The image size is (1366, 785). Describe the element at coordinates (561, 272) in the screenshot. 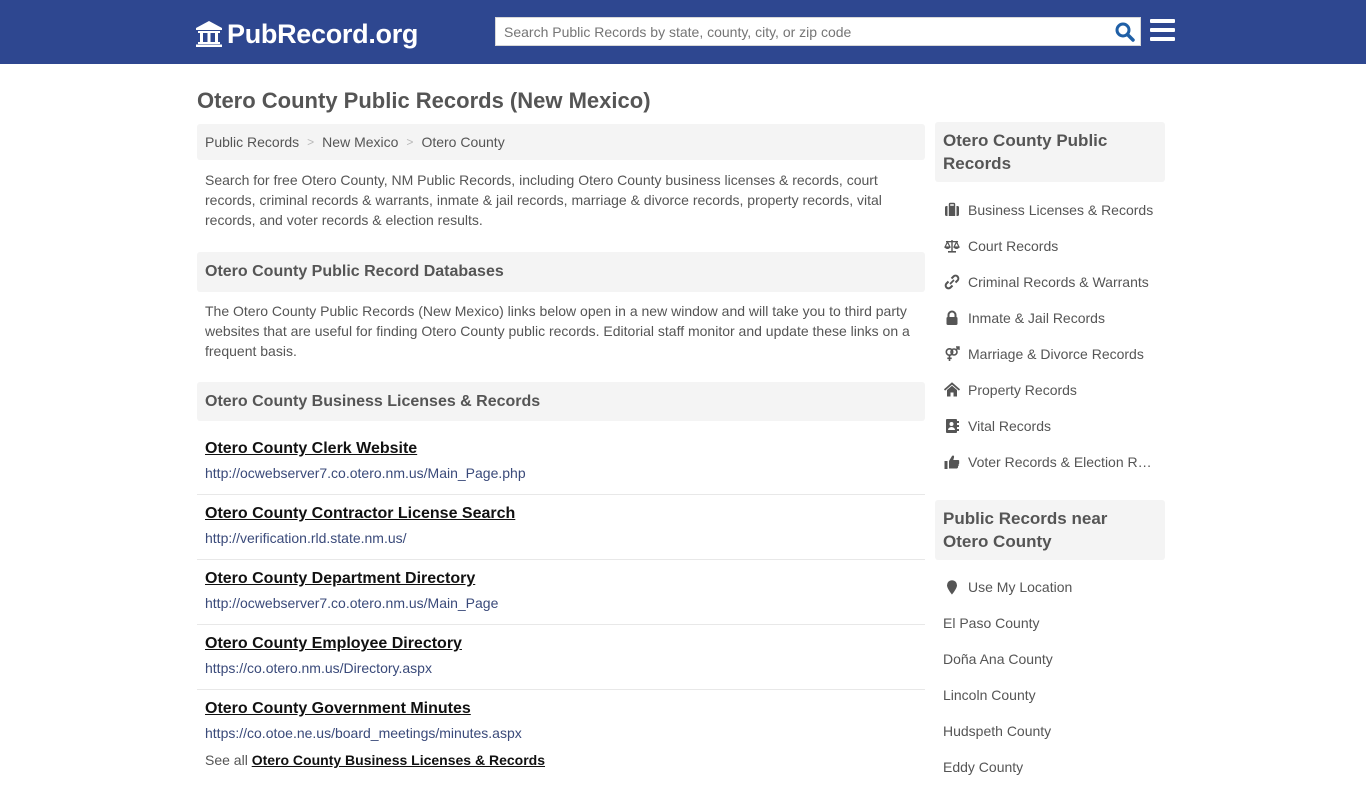

I see `databases-heading: Otero County Public Record Databases` at that location.